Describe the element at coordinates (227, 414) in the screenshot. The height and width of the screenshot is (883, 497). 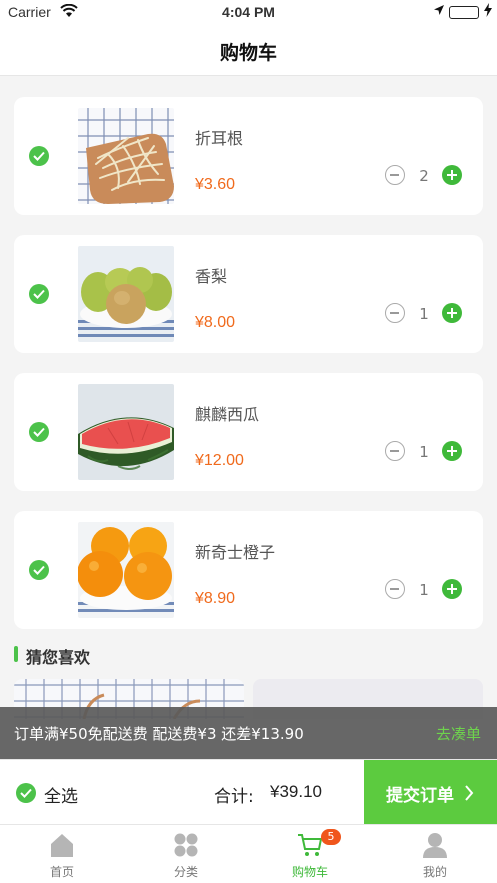
I see `item-name: 麒麟西瓜` at that location.